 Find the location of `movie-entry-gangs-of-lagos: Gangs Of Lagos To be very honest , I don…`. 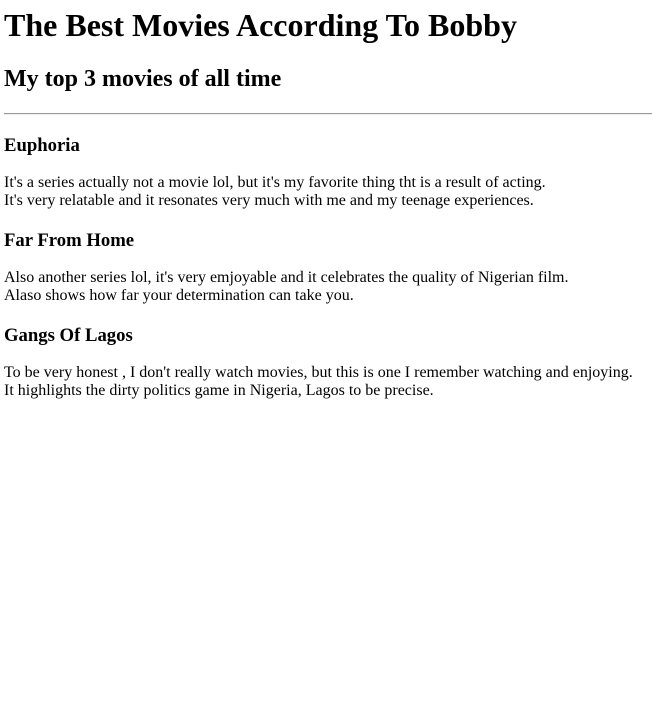

movie-entry-gangs-of-lagos: Gangs Of Lagos To be very honest , I don… is located at coordinates (328, 352).